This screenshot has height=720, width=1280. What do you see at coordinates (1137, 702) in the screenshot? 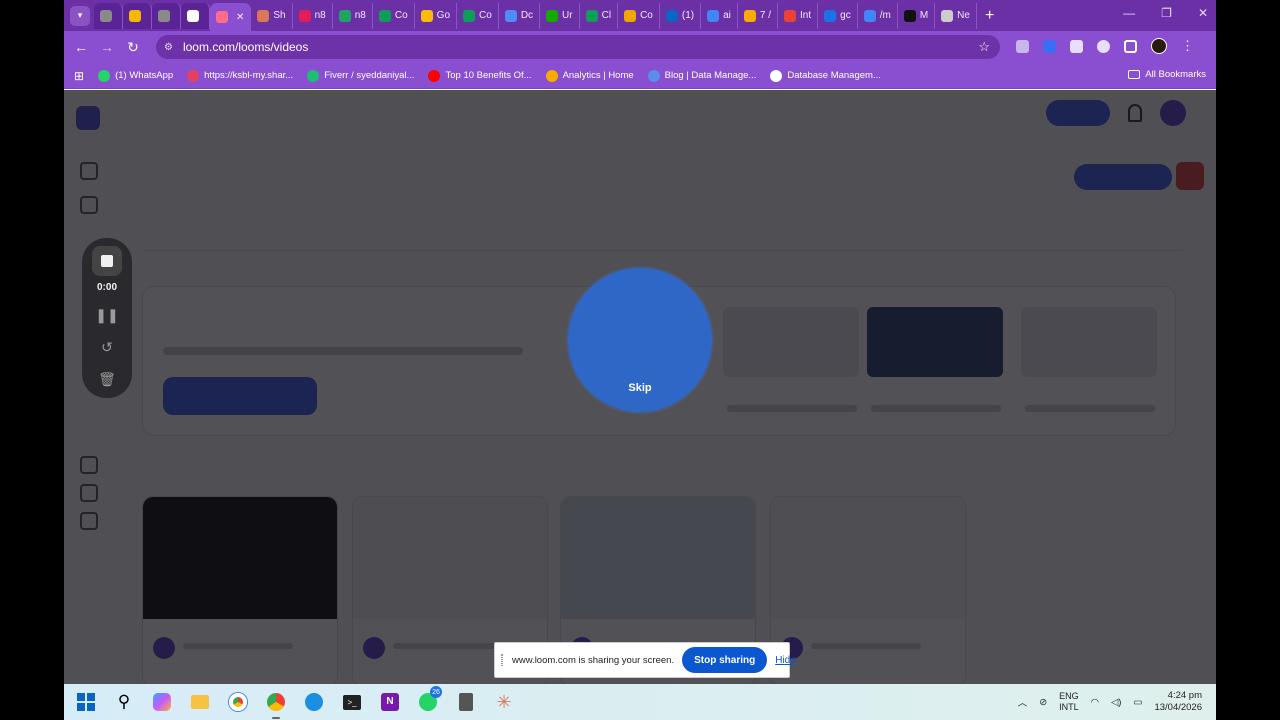
I see `battery-icon: ▭` at bounding box center [1137, 702].